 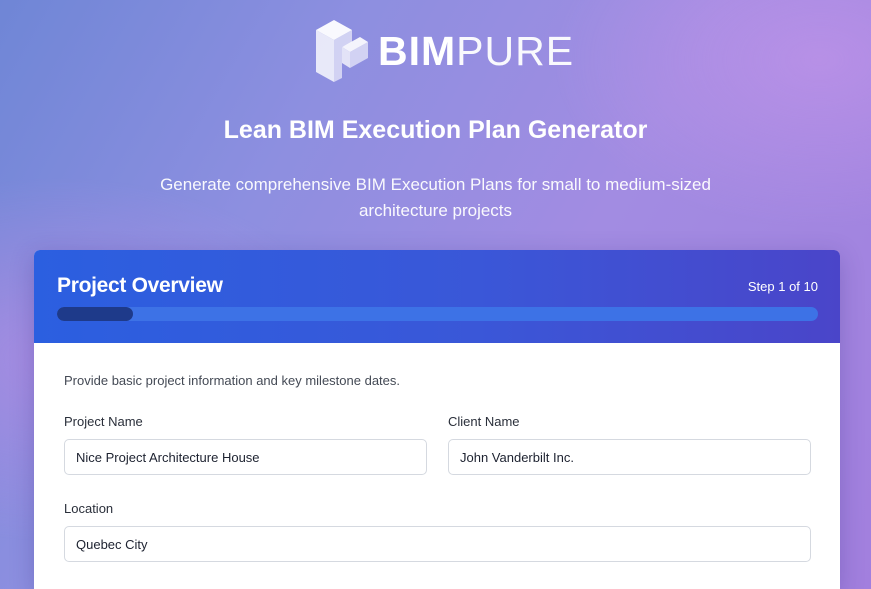 I want to click on project-name-field, so click(x=245, y=457).